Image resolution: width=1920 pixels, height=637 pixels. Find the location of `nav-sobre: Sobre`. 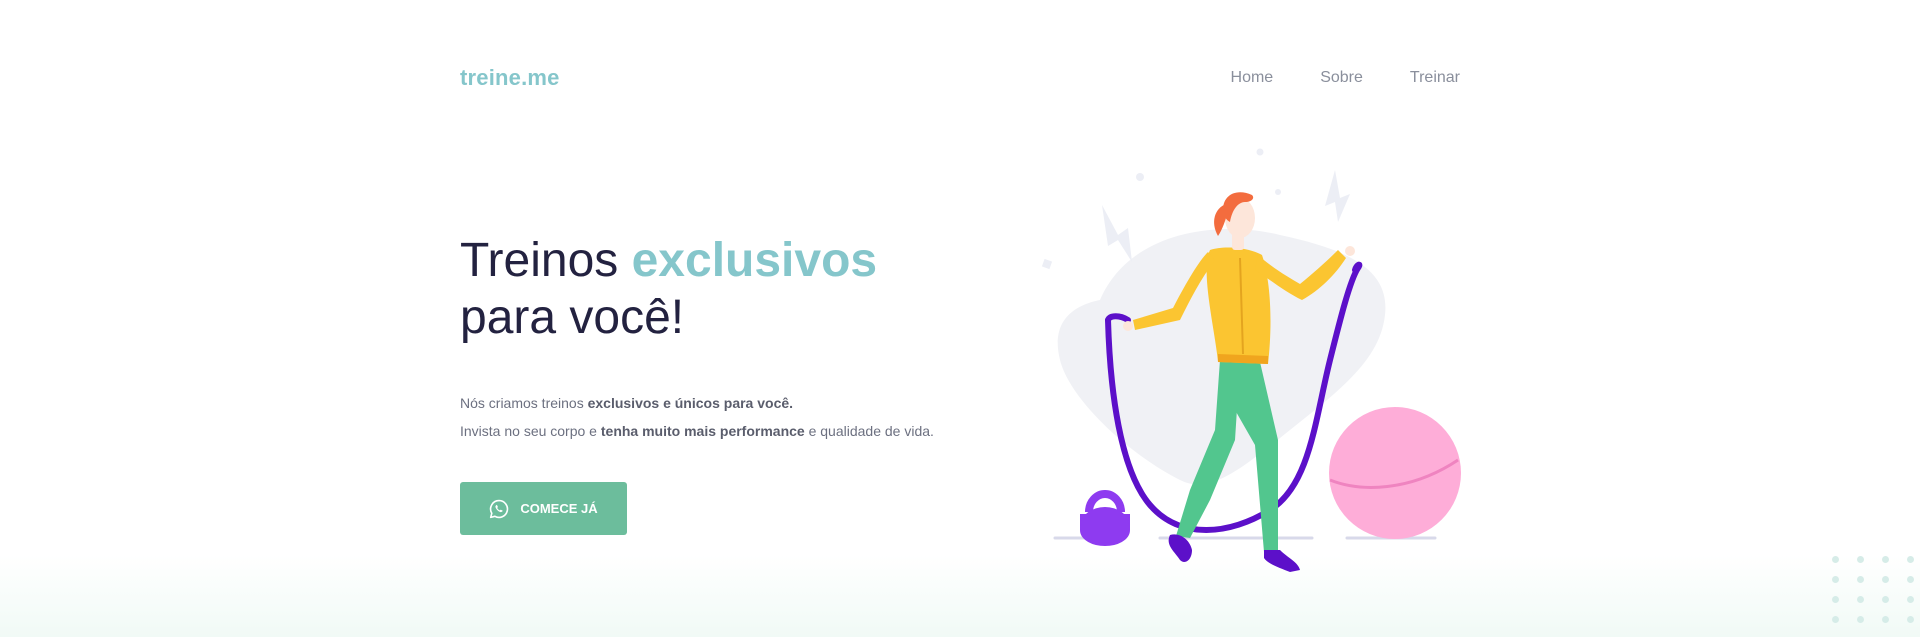

nav-sobre: Sobre is located at coordinates (1341, 78).